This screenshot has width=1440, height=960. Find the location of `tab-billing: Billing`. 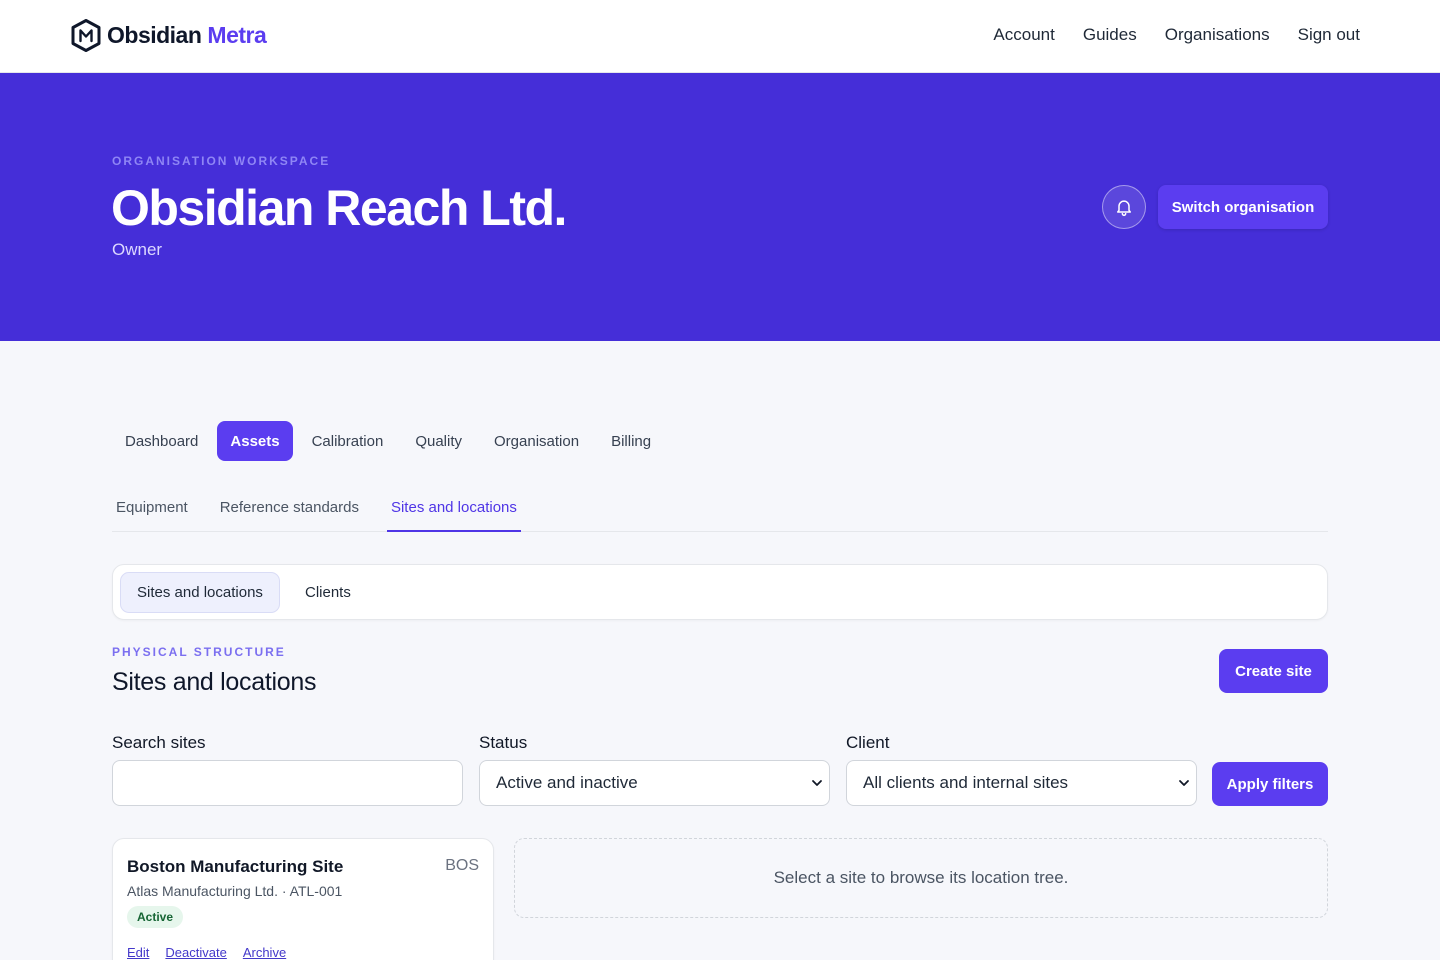

tab-billing: Billing is located at coordinates (631, 441).